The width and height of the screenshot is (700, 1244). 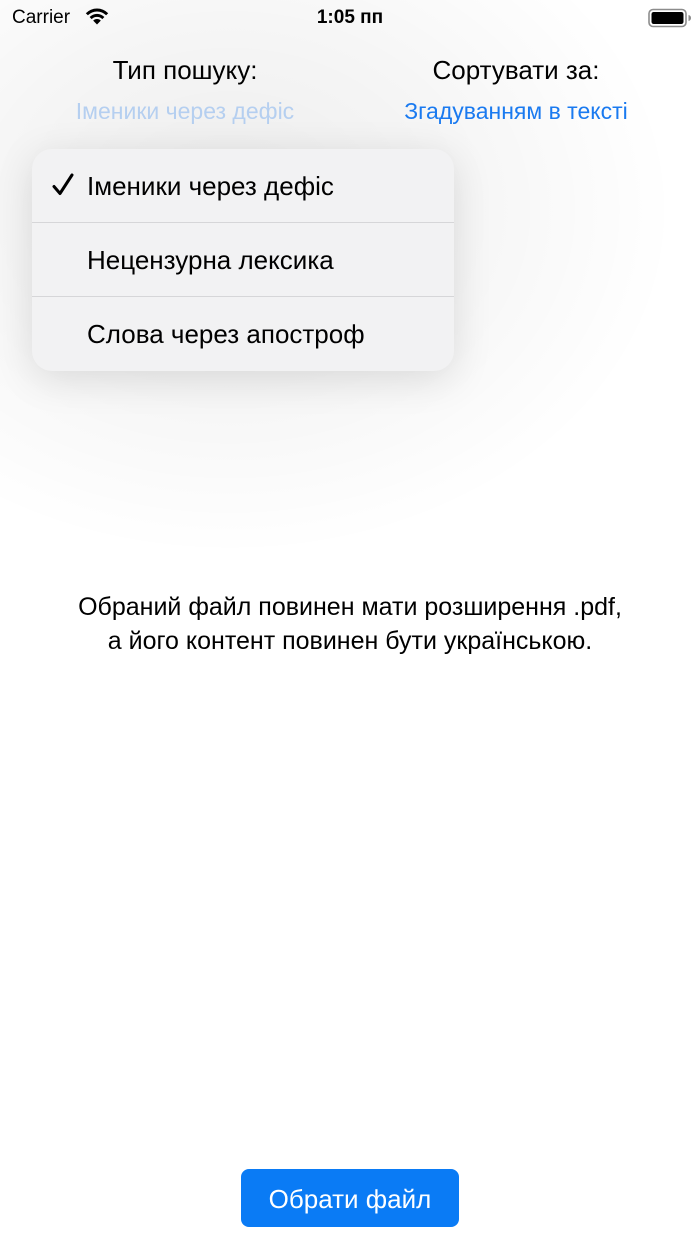 I want to click on menu-item-hyphenated-nouns: Іменики через дефіс, so click(x=243, y=186).